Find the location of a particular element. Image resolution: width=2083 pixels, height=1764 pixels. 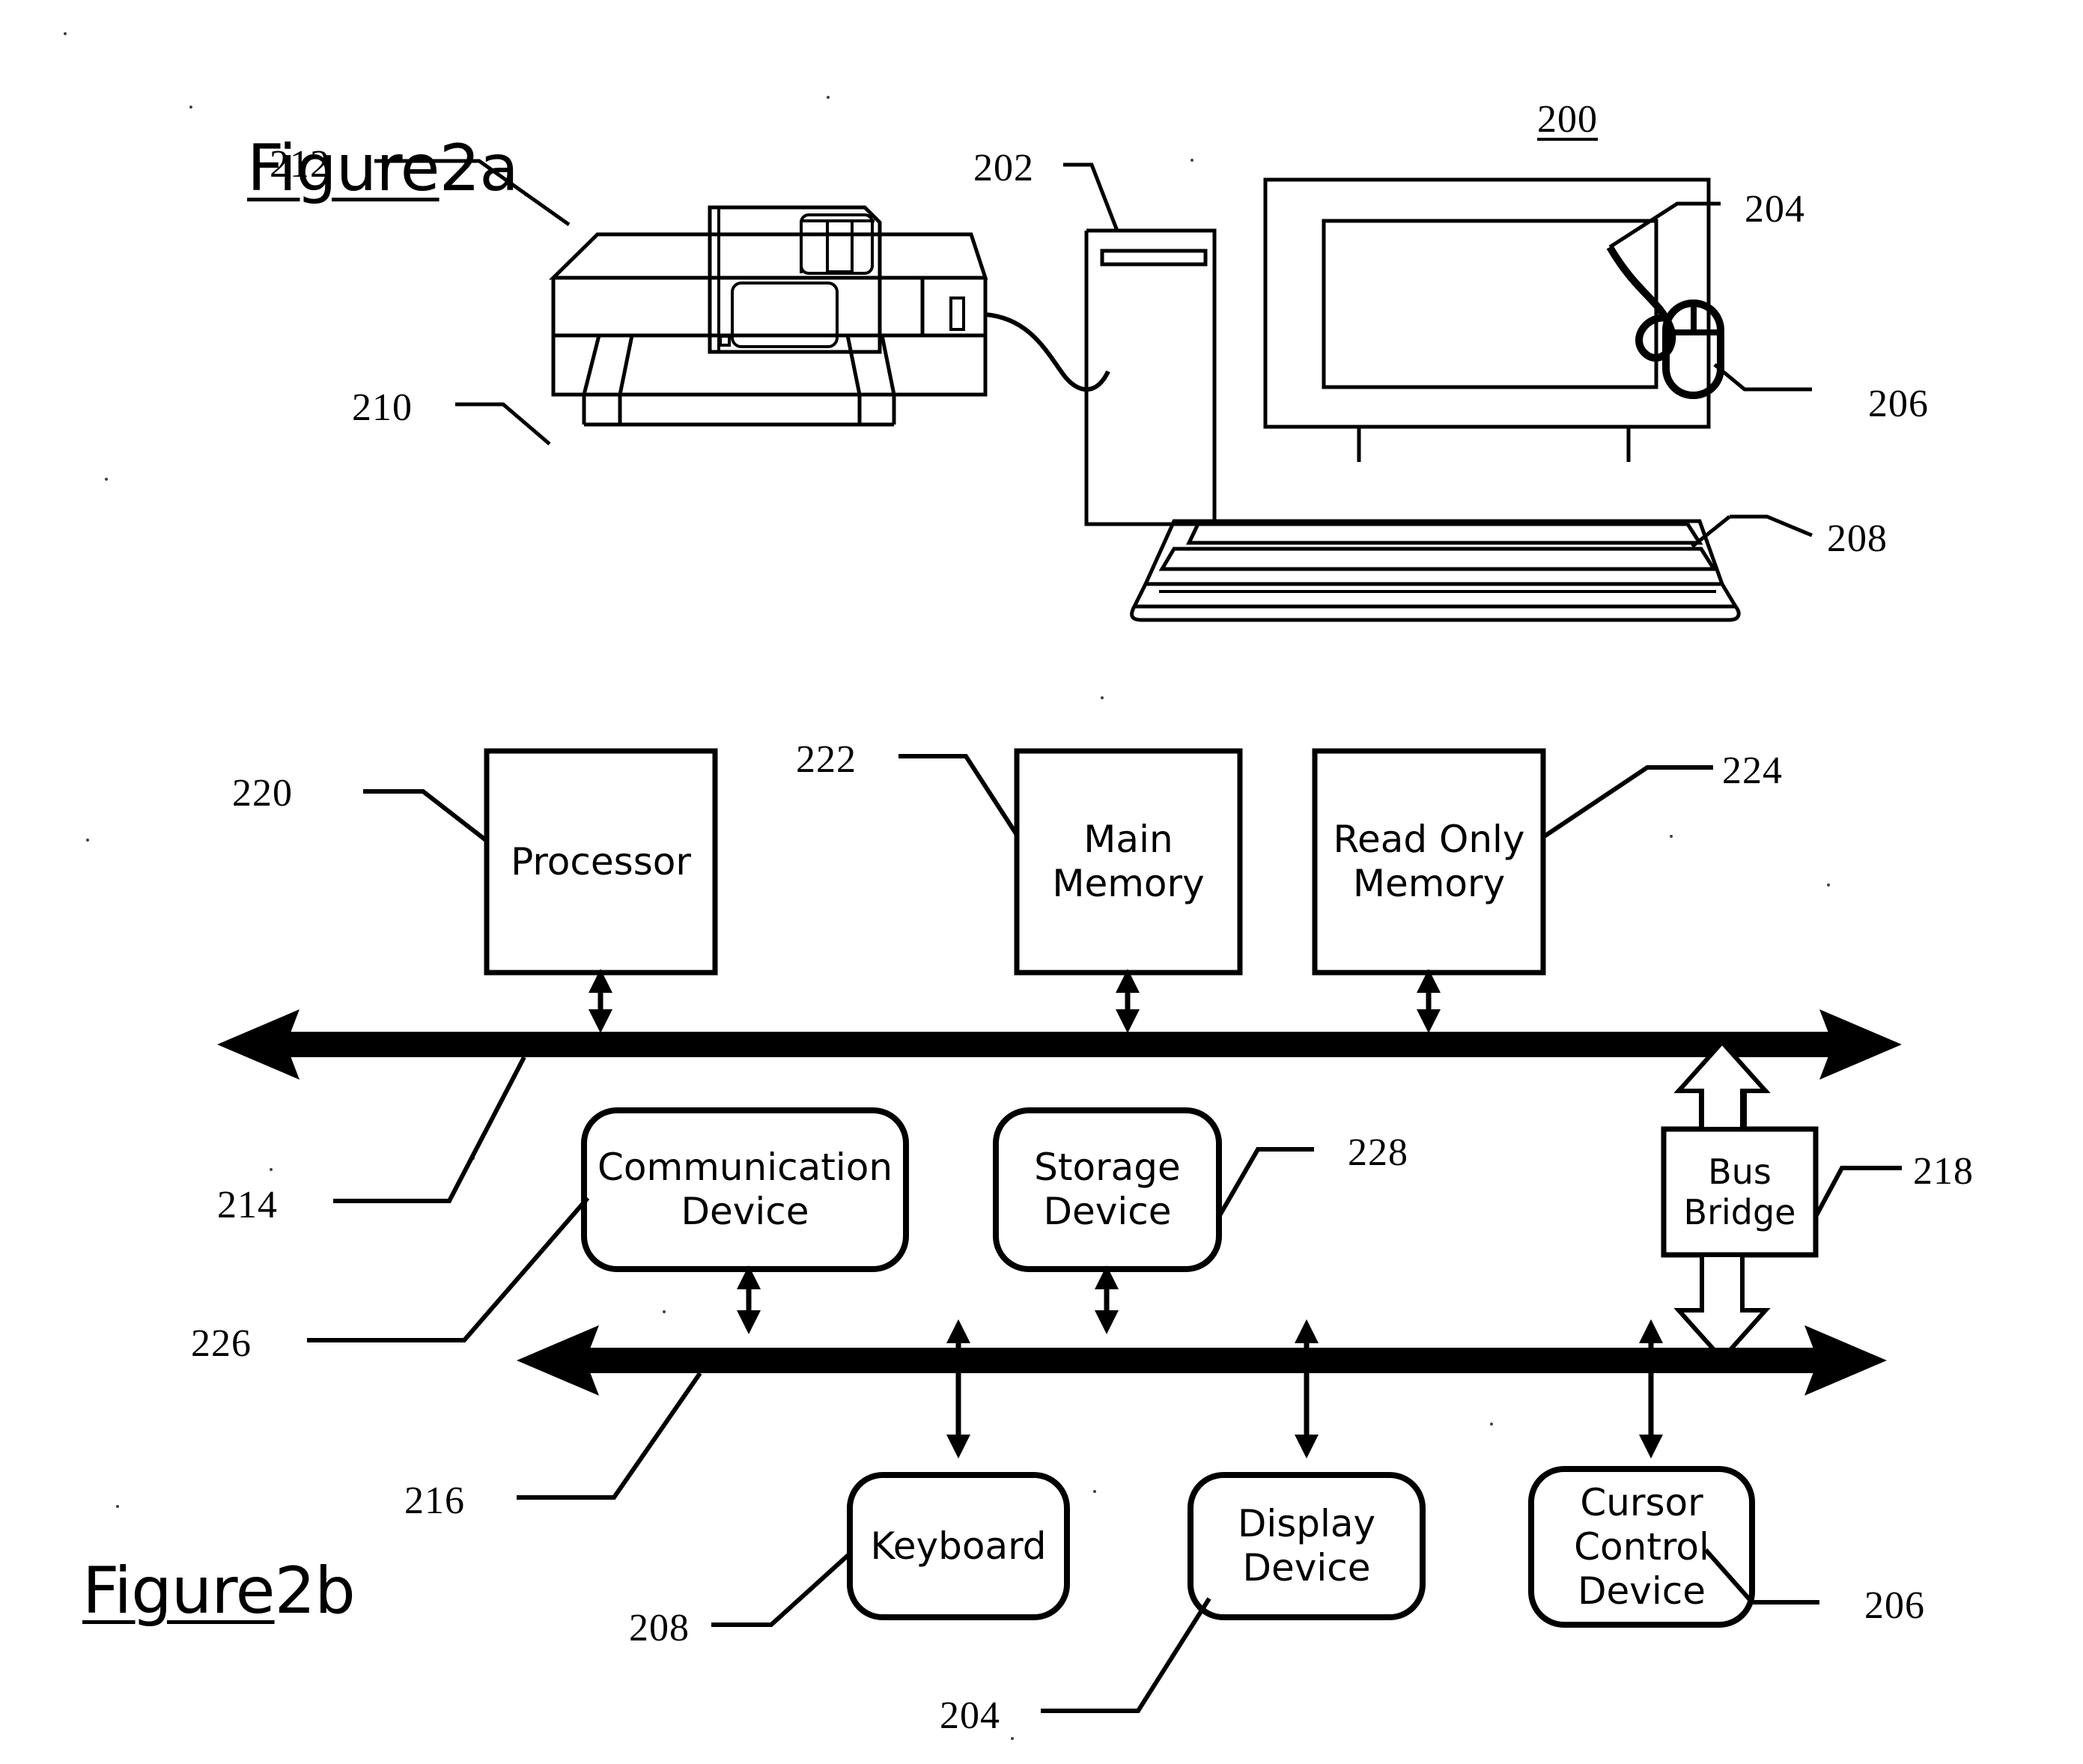

ref-204-top: 204 is located at coordinates (1775, 210).